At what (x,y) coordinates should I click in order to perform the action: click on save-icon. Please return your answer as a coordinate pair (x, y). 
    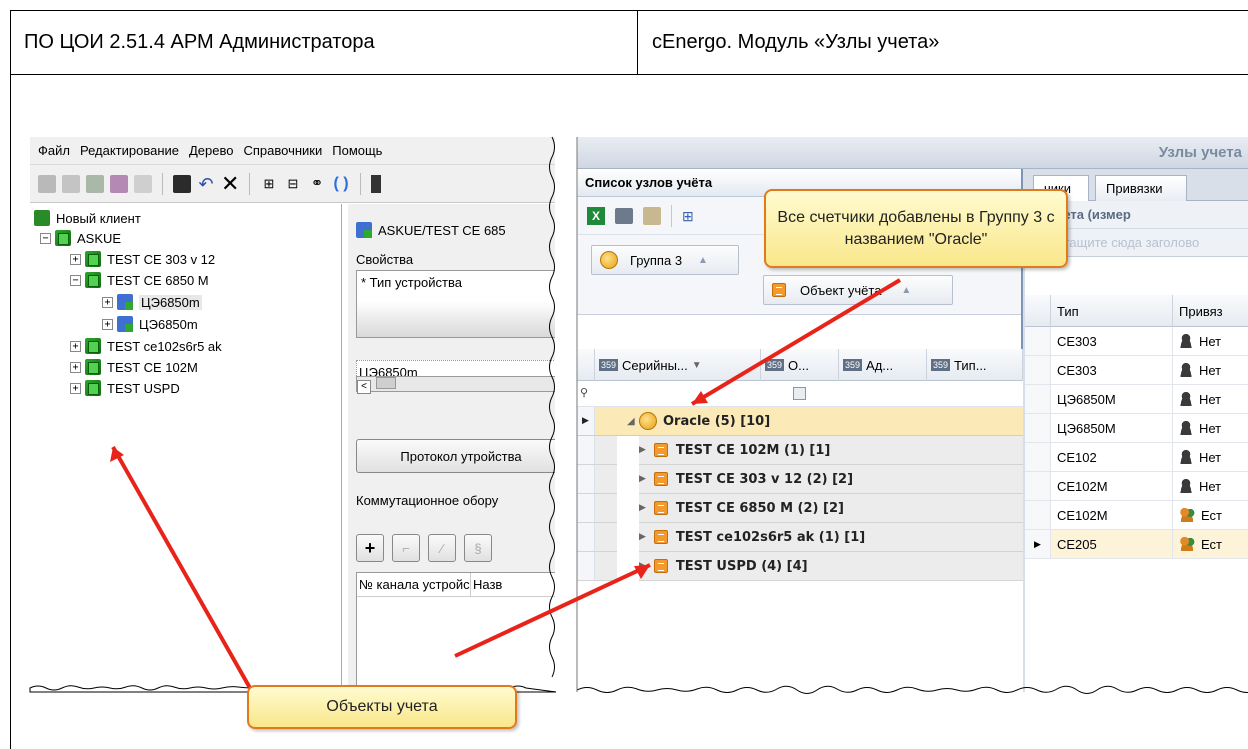
    Looking at the image, I should click on (182, 183).